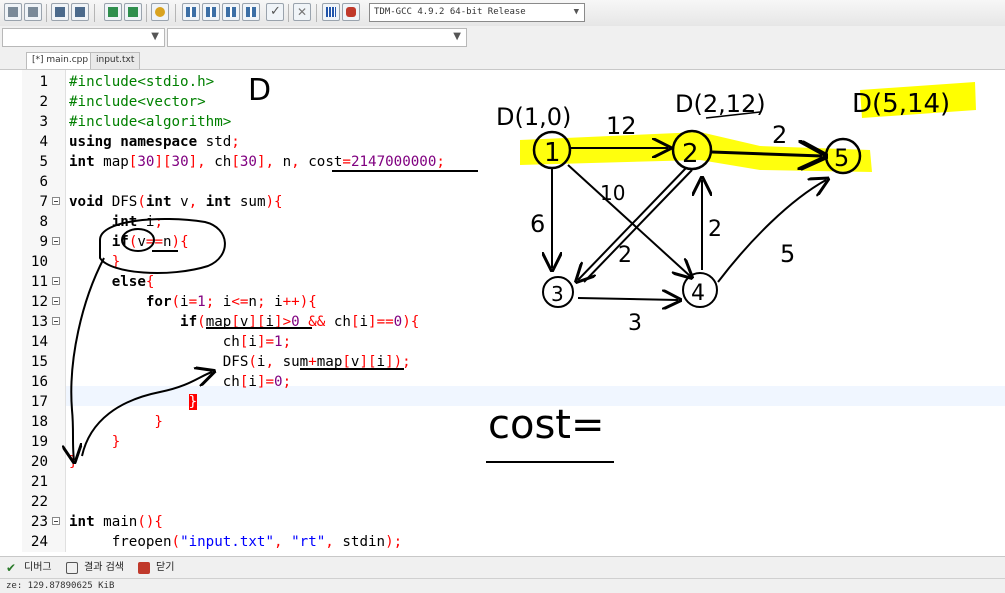 The image size is (1005, 593). I want to click on code-line: 2 #include<vector>, so click(513, 102).